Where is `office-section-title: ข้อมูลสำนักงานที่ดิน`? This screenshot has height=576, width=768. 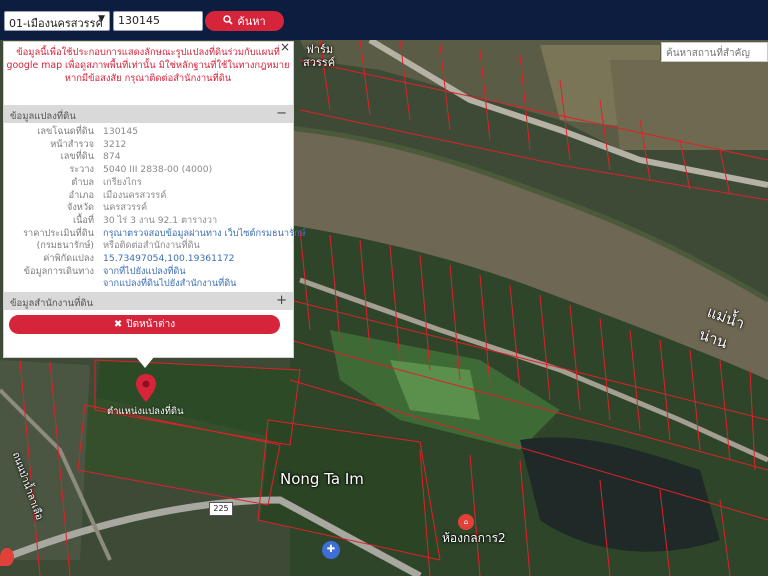 office-section-title: ข้อมูลสำนักงานที่ดิน is located at coordinates (52, 303).